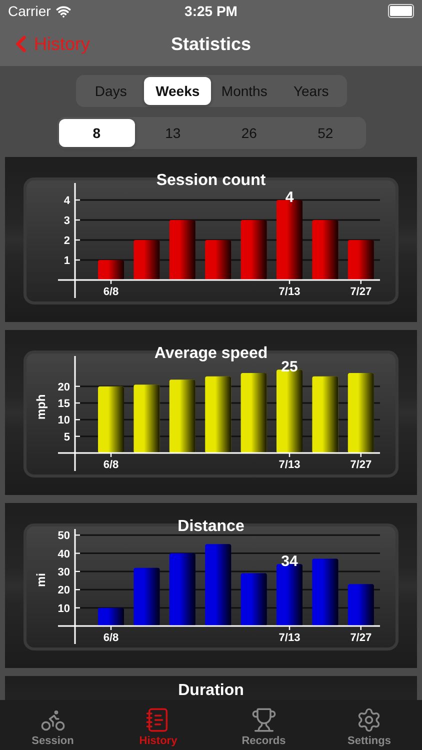 This screenshot has height=750, width=422. Describe the element at coordinates (41, 407) in the screenshot. I see `y-axis-label: mph` at that location.